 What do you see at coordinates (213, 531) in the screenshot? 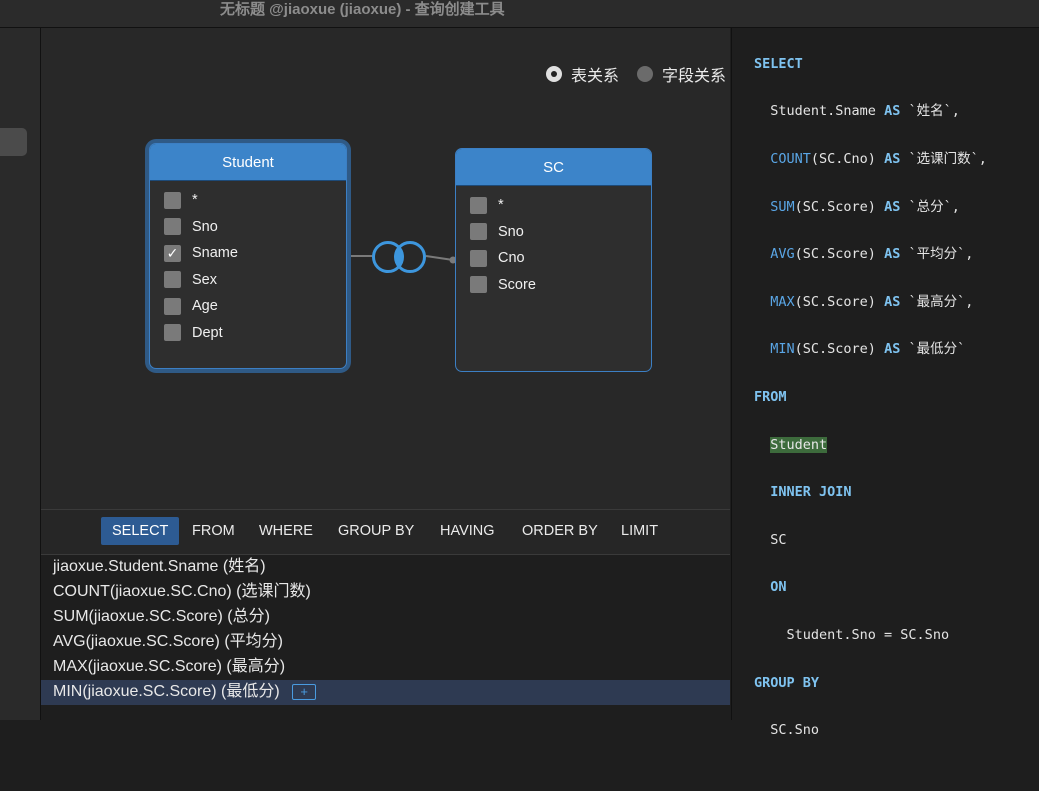
I see `tab-from: FROM` at bounding box center [213, 531].